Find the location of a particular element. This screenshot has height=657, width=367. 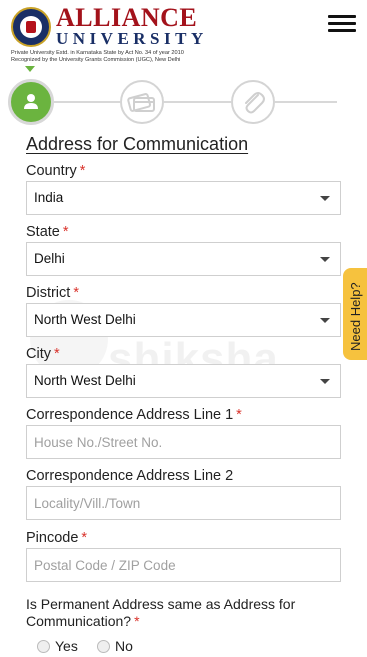

step-payment is located at coordinates (142, 102).